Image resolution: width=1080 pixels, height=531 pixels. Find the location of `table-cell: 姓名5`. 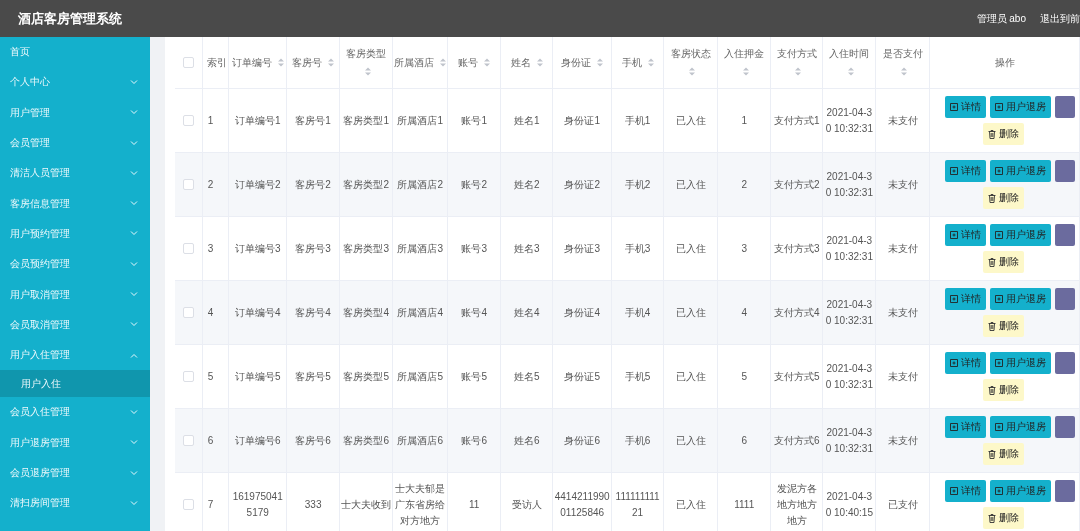

table-cell: 姓名5 is located at coordinates (527, 376).